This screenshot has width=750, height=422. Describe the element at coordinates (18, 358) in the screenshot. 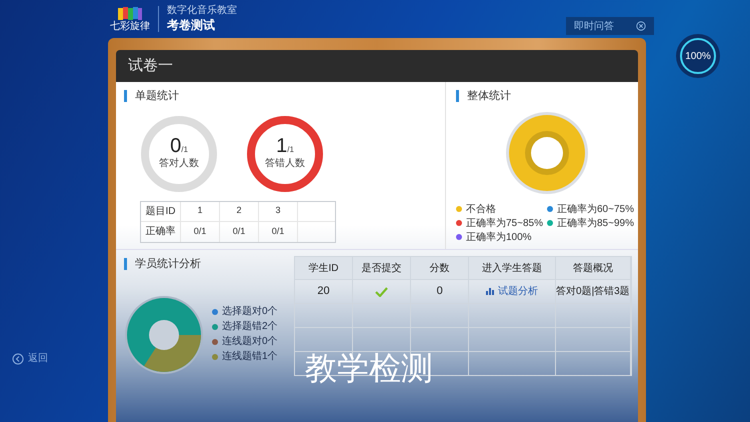

I see `back-icon` at that location.